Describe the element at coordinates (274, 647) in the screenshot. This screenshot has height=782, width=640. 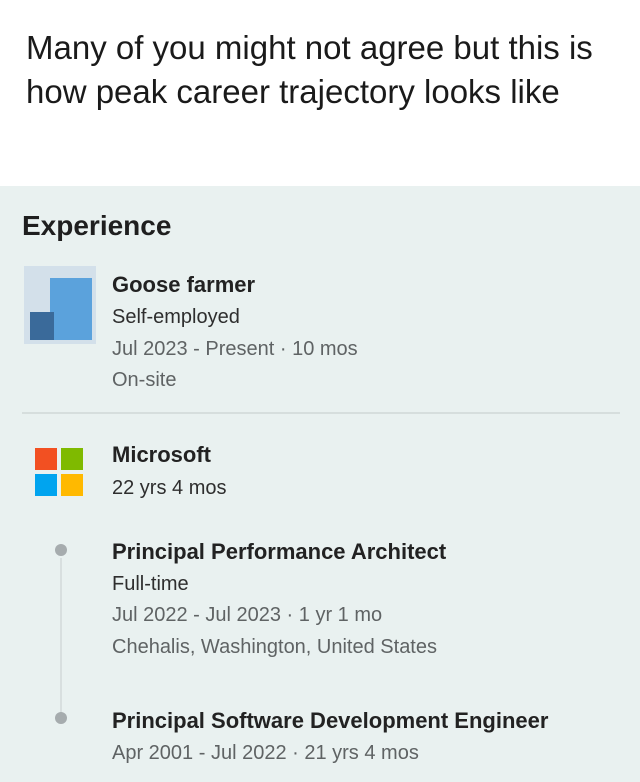
I see `role-location: Chehalis, Washington, United States` at that location.